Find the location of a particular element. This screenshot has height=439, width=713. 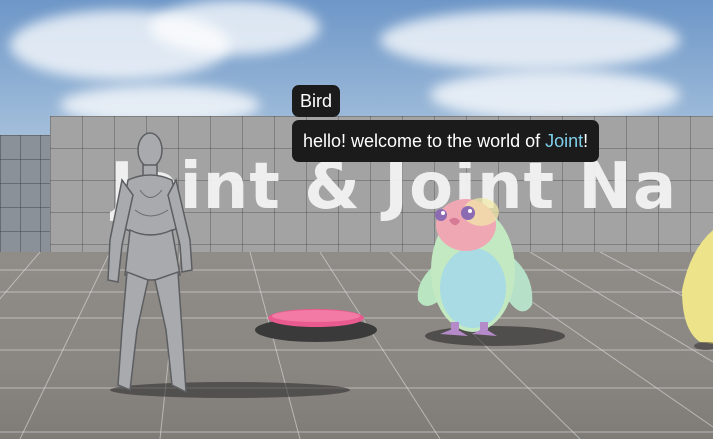

speaker-name-box: Bird is located at coordinates (316, 101).